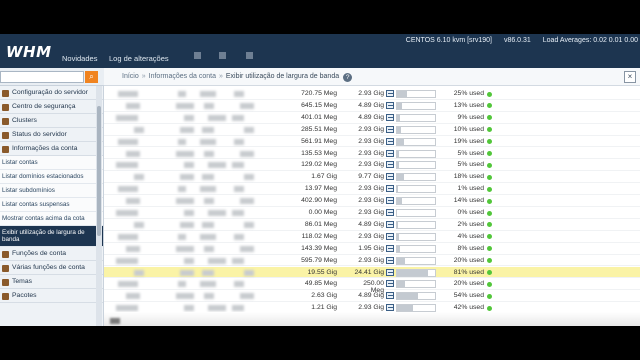 This screenshot has height=360, width=640. Describe the element at coordinates (372, 319) in the screenshot. I see `table-footer` at that location.